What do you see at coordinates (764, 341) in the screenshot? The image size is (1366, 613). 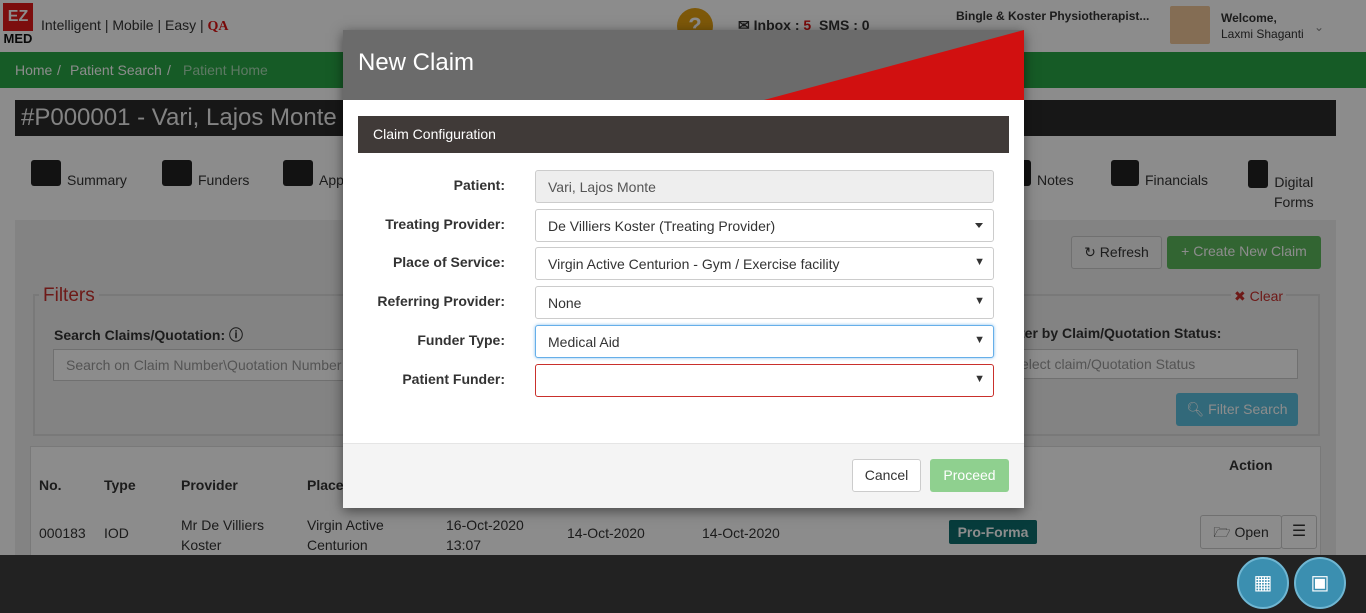 I see `funder-type-select: Medical Aid ▼` at bounding box center [764, 341].